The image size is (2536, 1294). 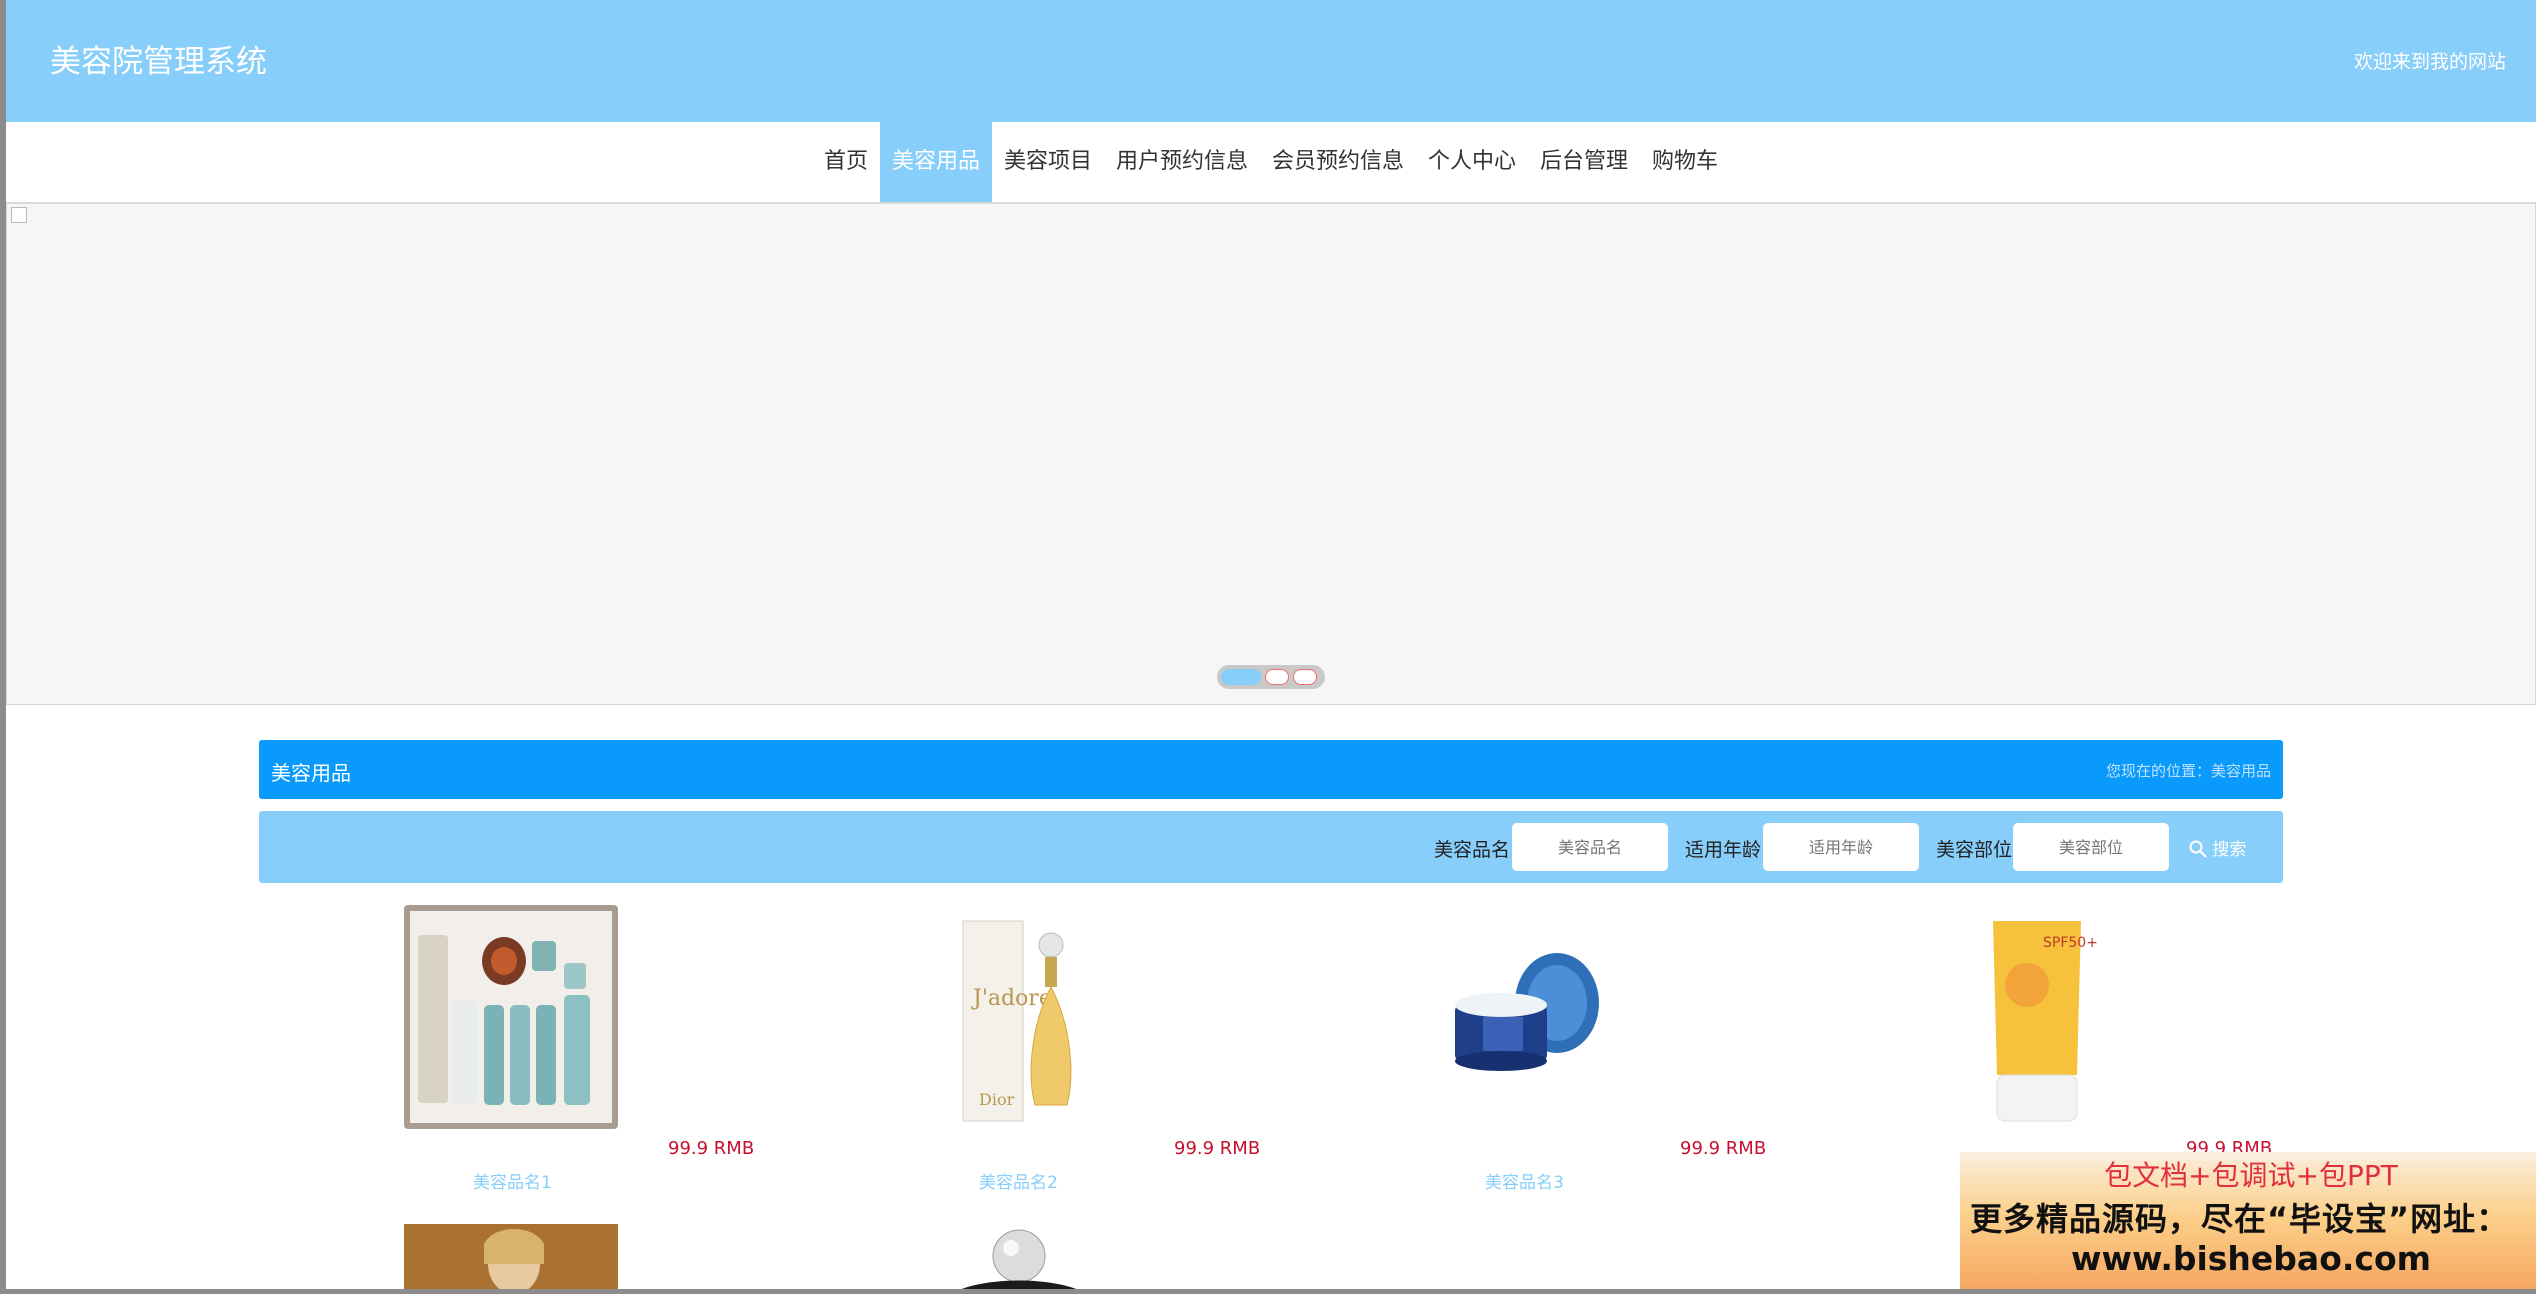 What do you see at coordinates (1018, 1017) in the screenshot?
I see `perfume-bottle-image: J'adore Dior` at bounding box center [1018, 1017].